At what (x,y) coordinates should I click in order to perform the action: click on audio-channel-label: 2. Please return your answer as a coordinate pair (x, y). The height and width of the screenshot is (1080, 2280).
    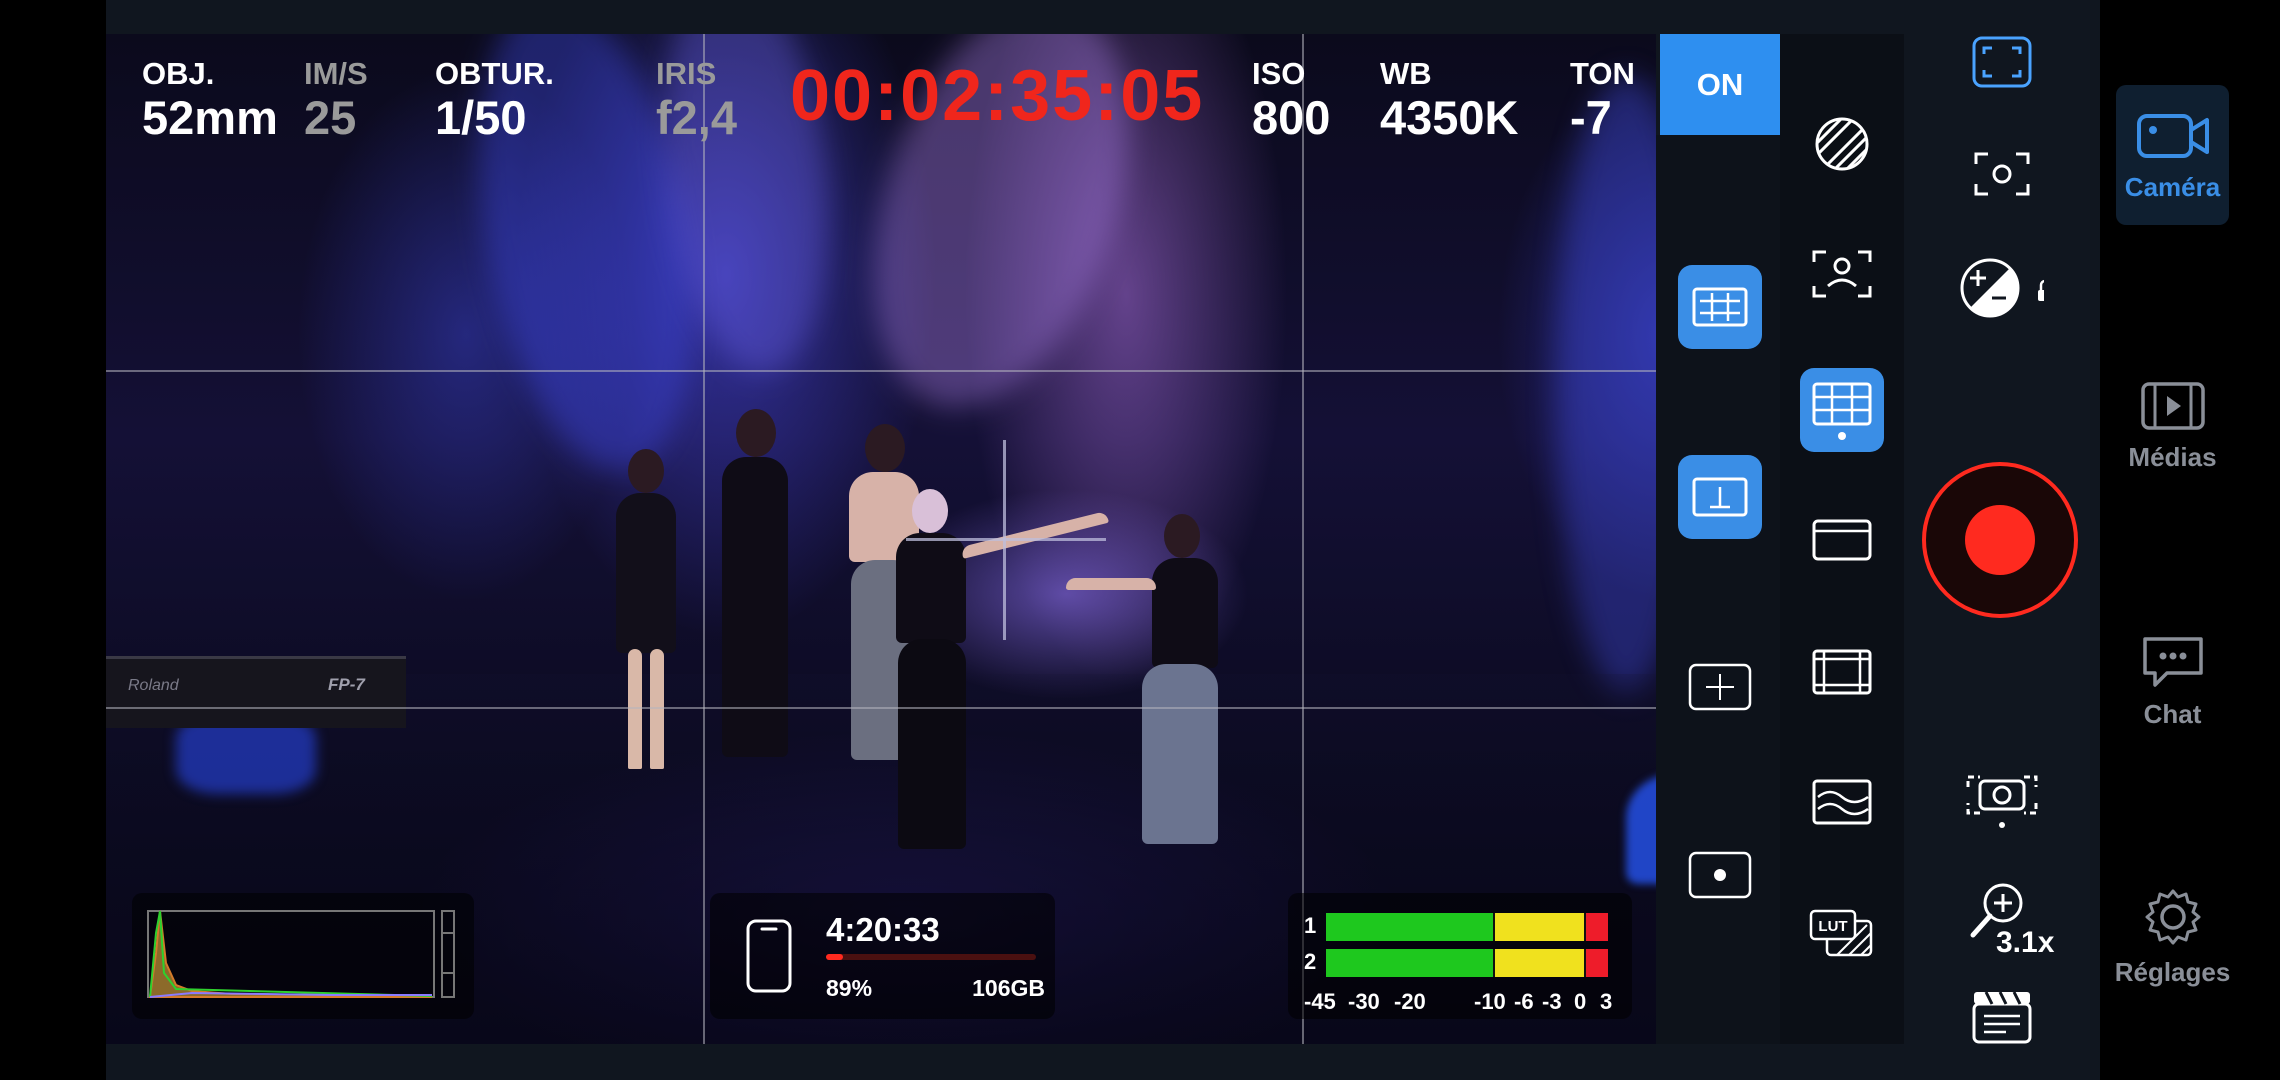
    Looking at the image, I should click on (1310, 961).